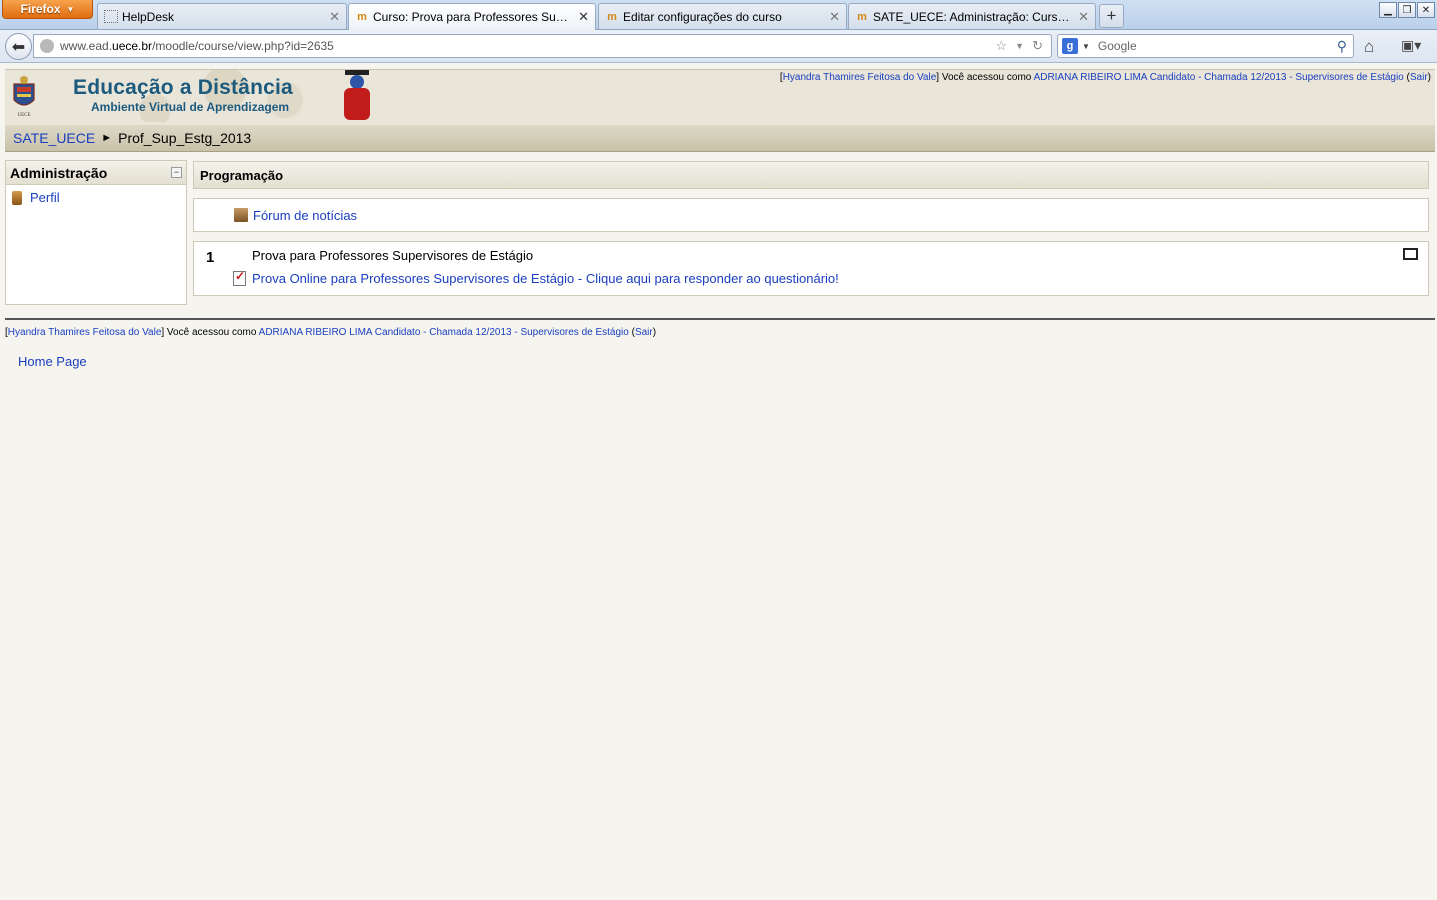  What do you see at coordinates (1217, 46) in the screenshot?
I see `search-input: Google` at bounding box center [1217, 46].